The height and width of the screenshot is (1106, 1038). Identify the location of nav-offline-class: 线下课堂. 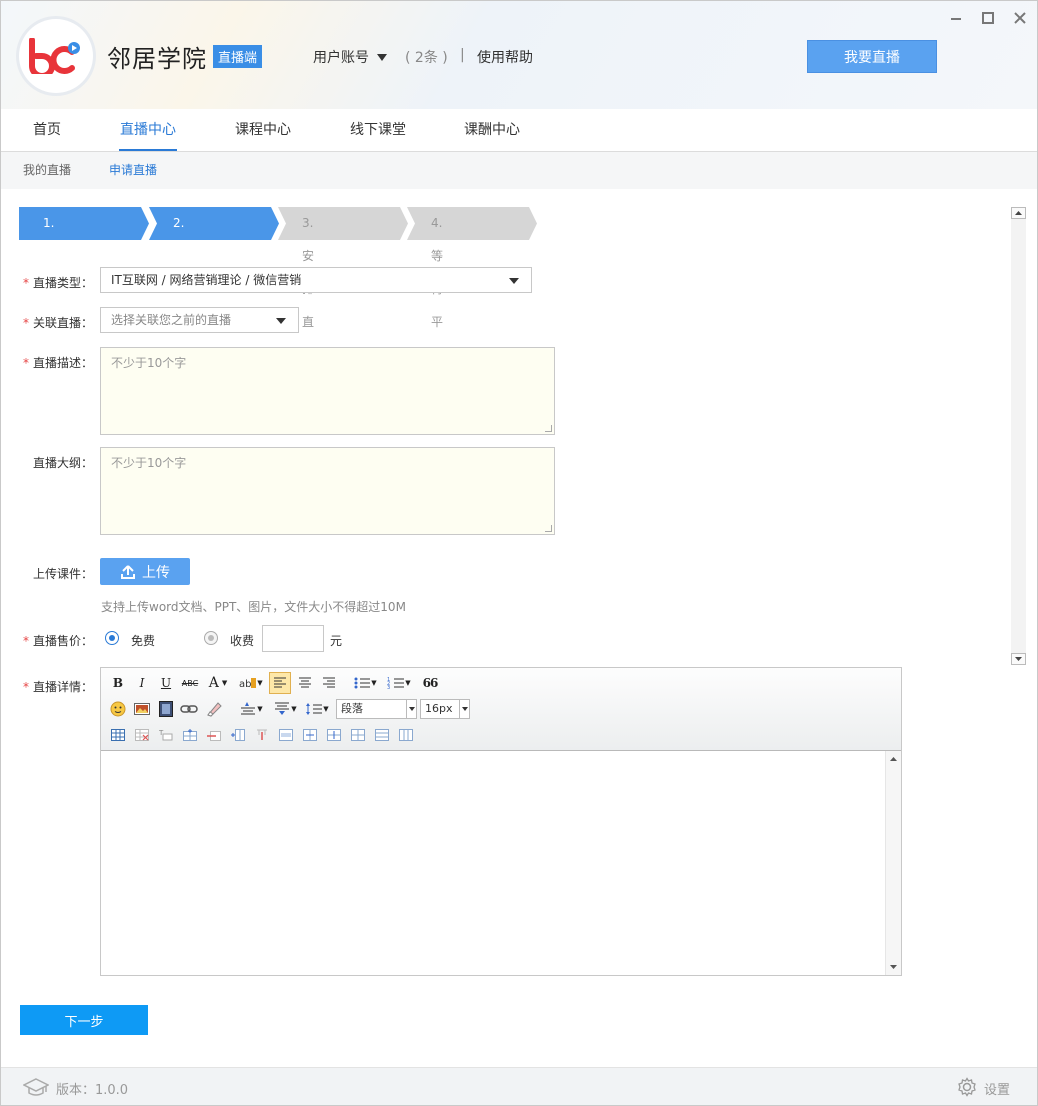
(378, 130).